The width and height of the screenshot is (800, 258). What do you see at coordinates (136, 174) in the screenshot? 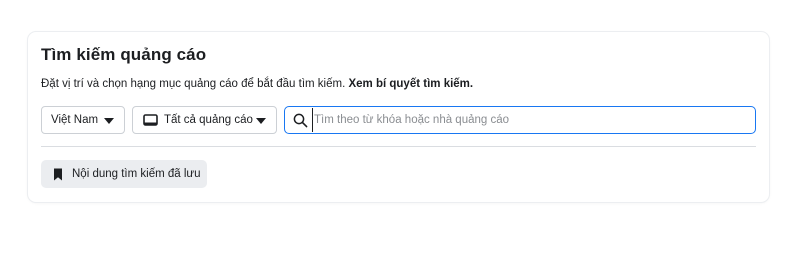
I see `saved-searches-label: Nội dung tìm kiếm đã lưu` at bounding box center [136, 174].